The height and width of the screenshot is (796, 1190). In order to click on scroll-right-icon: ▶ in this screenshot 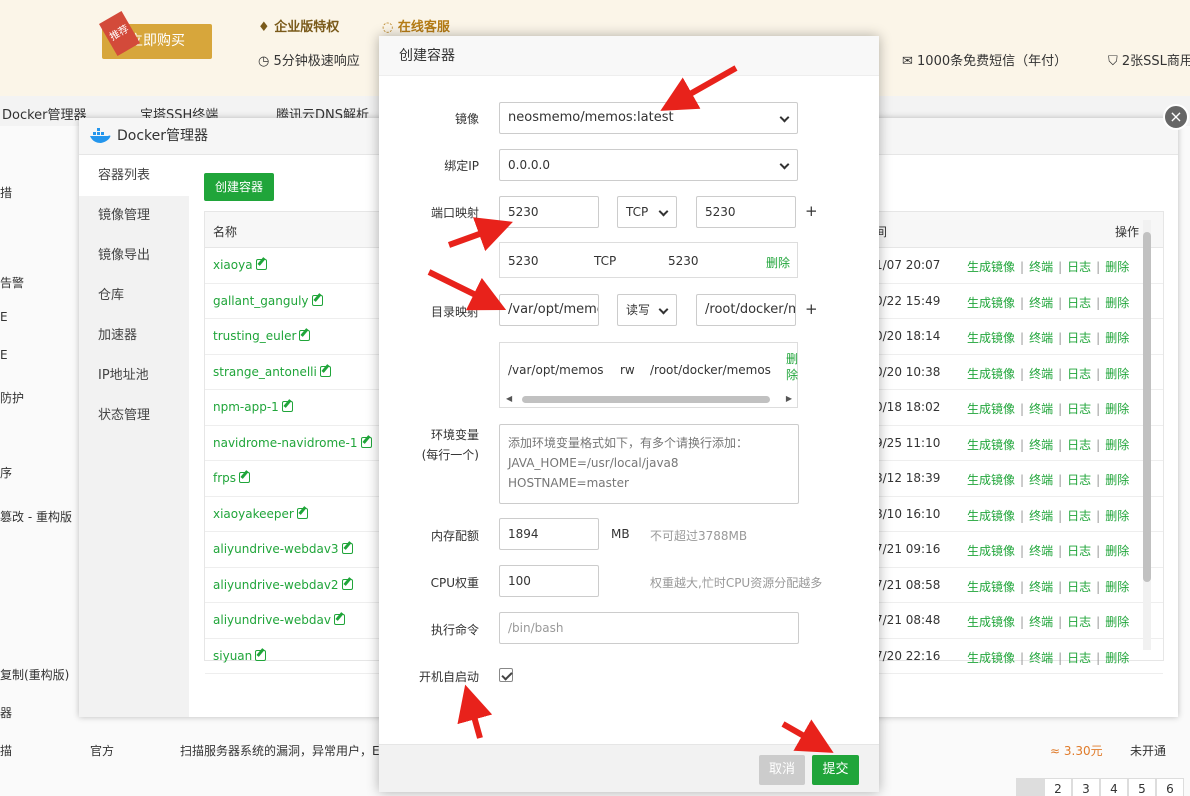, I will do `click(789, 398)`.